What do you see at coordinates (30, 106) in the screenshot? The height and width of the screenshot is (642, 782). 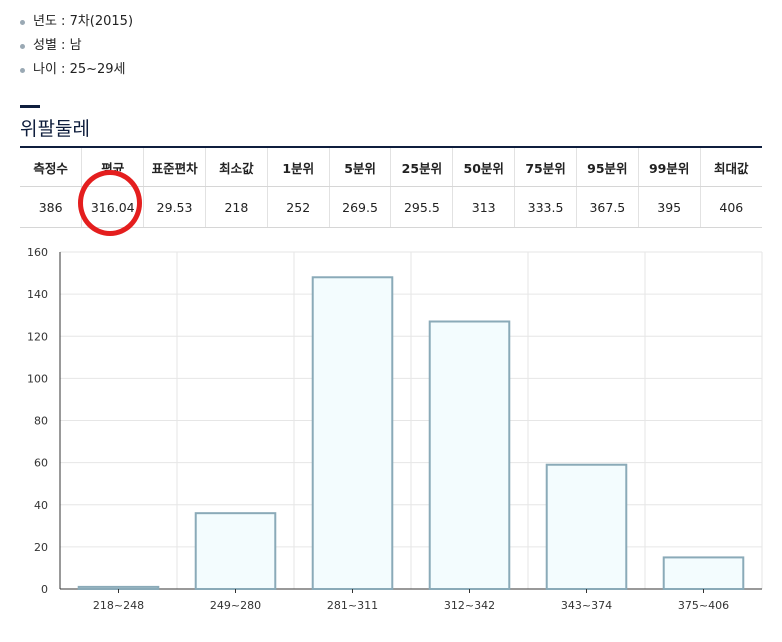 I see `section-title-accent` at bounding box center [30, 106].